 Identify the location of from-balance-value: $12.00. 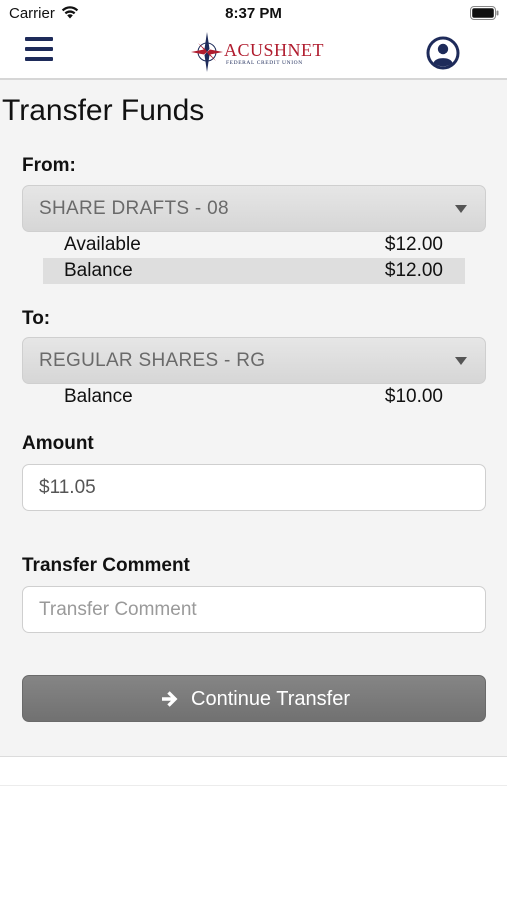
(413, 270).